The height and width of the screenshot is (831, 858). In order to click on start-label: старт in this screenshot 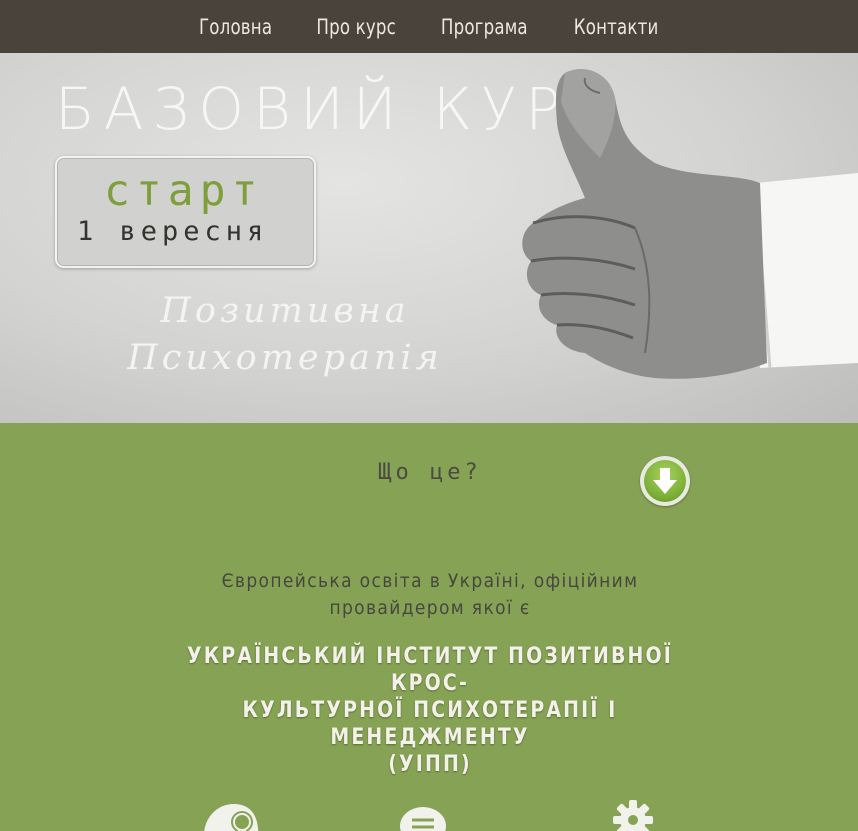, I will do `click(184, 191)`.